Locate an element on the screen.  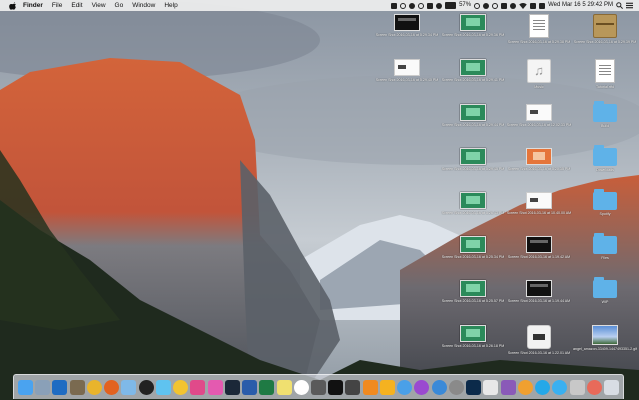
tidal-icon is located at coordinates (353, 387).